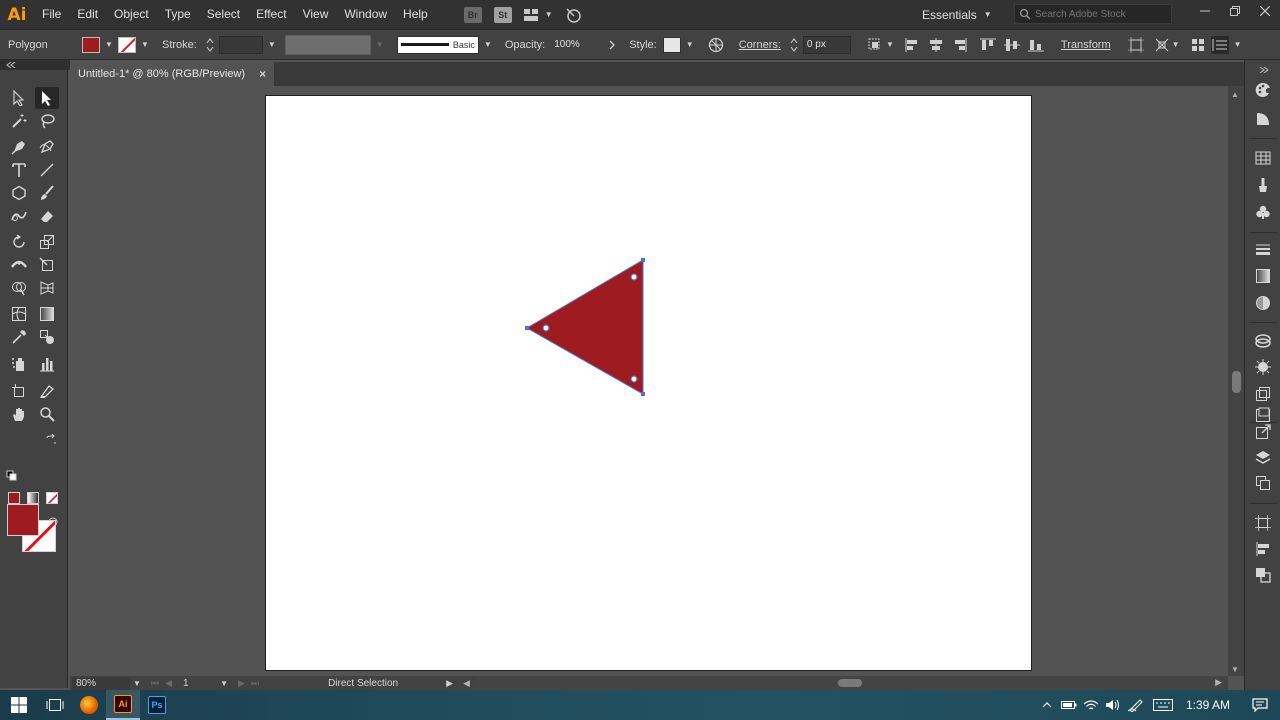  Describe the element at coordinates (19, 216) in the screenshot. I see `shaper-tool` at that location.